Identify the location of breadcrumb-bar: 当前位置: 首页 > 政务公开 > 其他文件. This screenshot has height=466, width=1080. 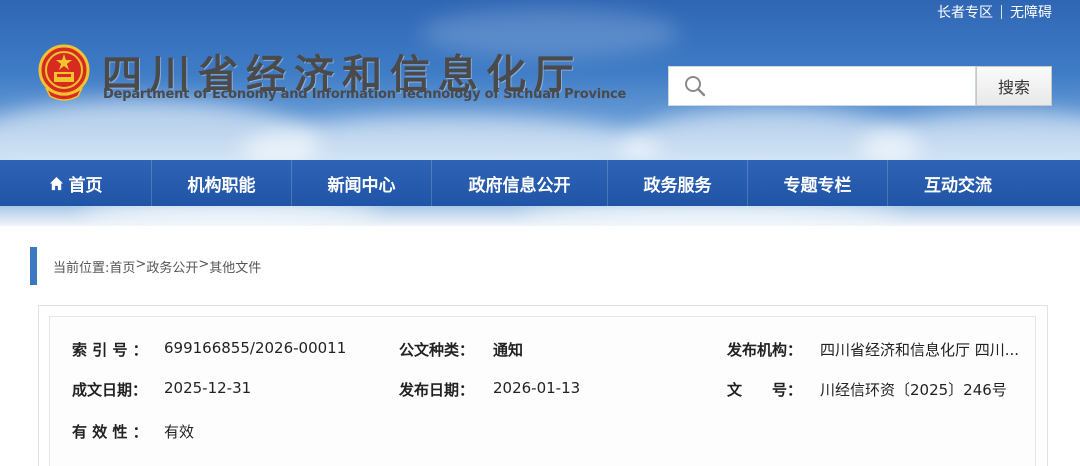
(145, 266).